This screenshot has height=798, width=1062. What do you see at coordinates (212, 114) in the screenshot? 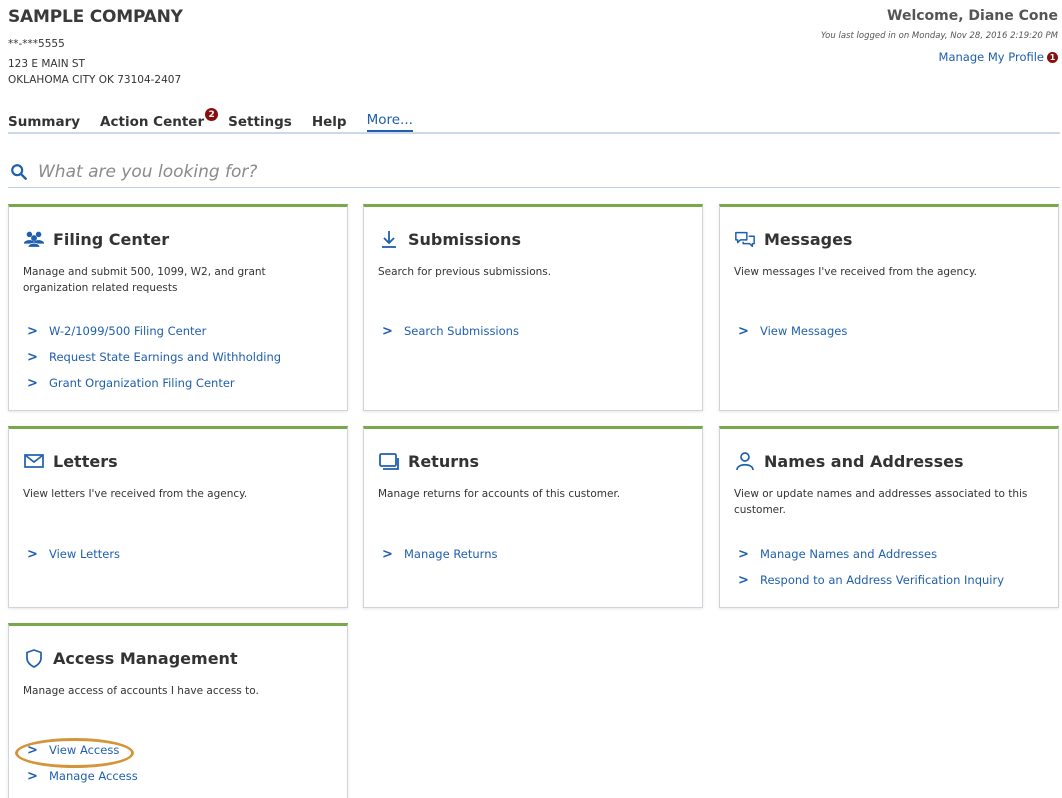
I see `action-center-badge: 2` at bounding box center [212, 114].